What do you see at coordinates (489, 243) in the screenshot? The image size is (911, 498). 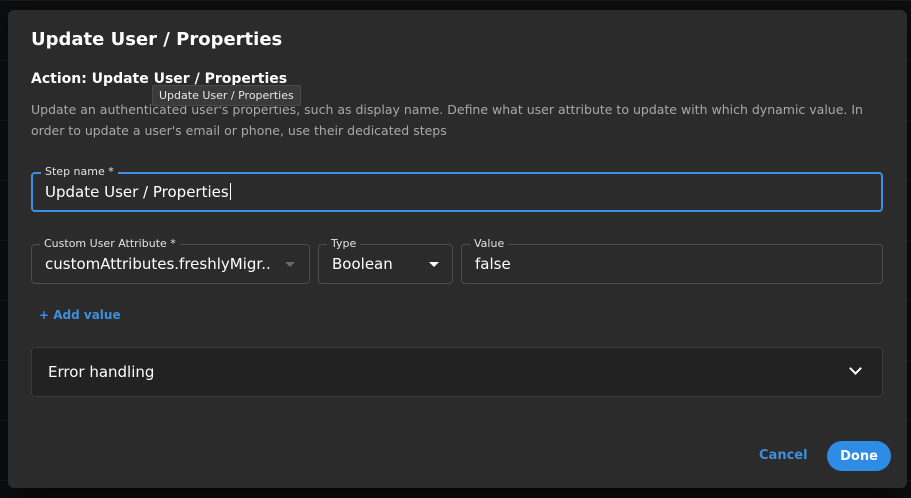 I see `value-label: Value` at bounding box center [489, 243].